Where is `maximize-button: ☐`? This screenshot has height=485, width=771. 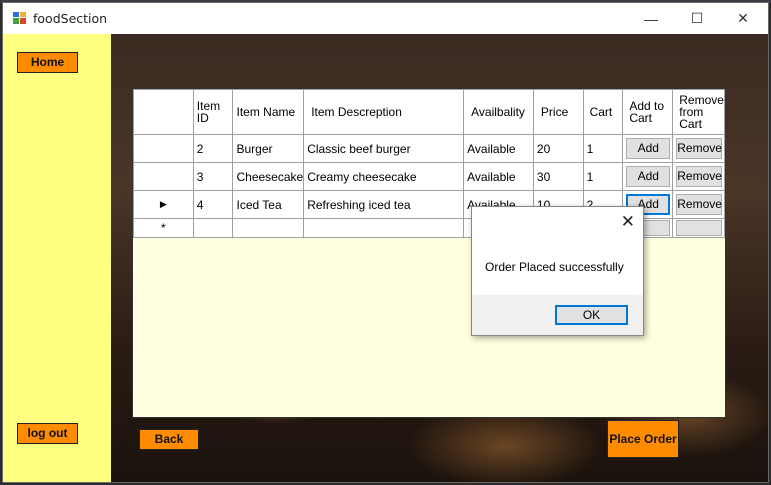 maximize-button: ☐ is located at coordinates (697, 18).